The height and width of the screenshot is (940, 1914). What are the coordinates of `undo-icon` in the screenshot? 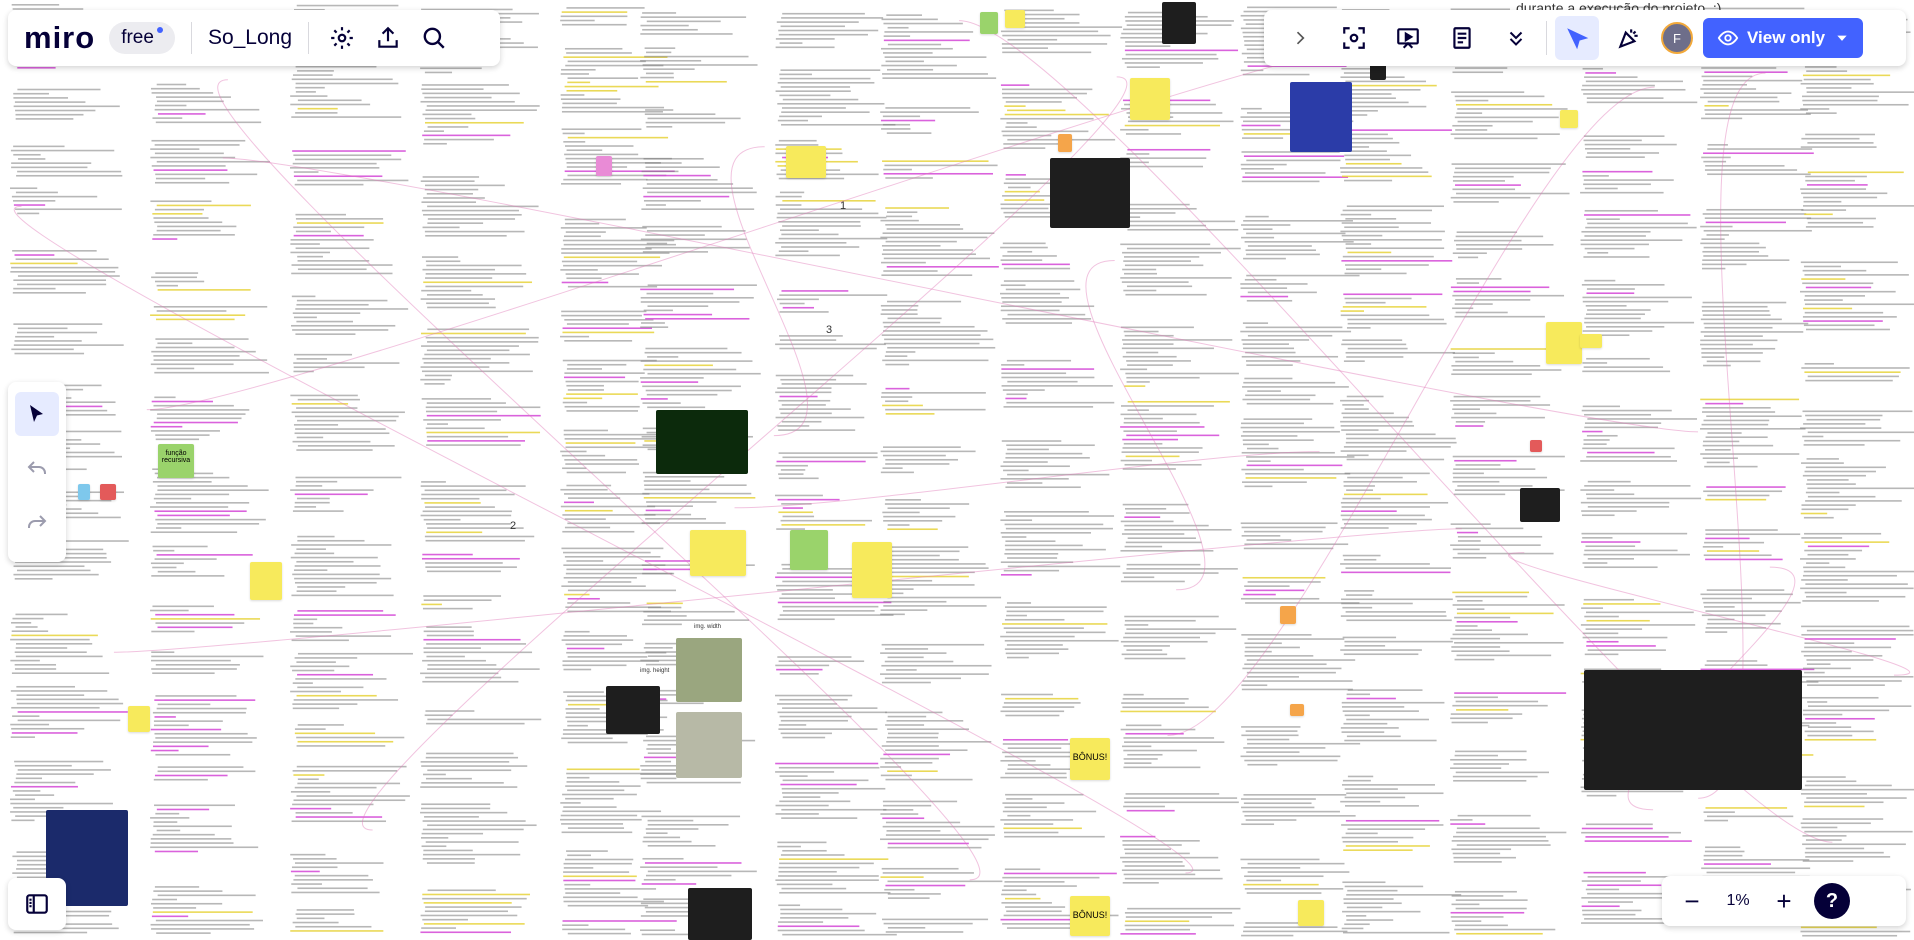 It's located at (37, 468).